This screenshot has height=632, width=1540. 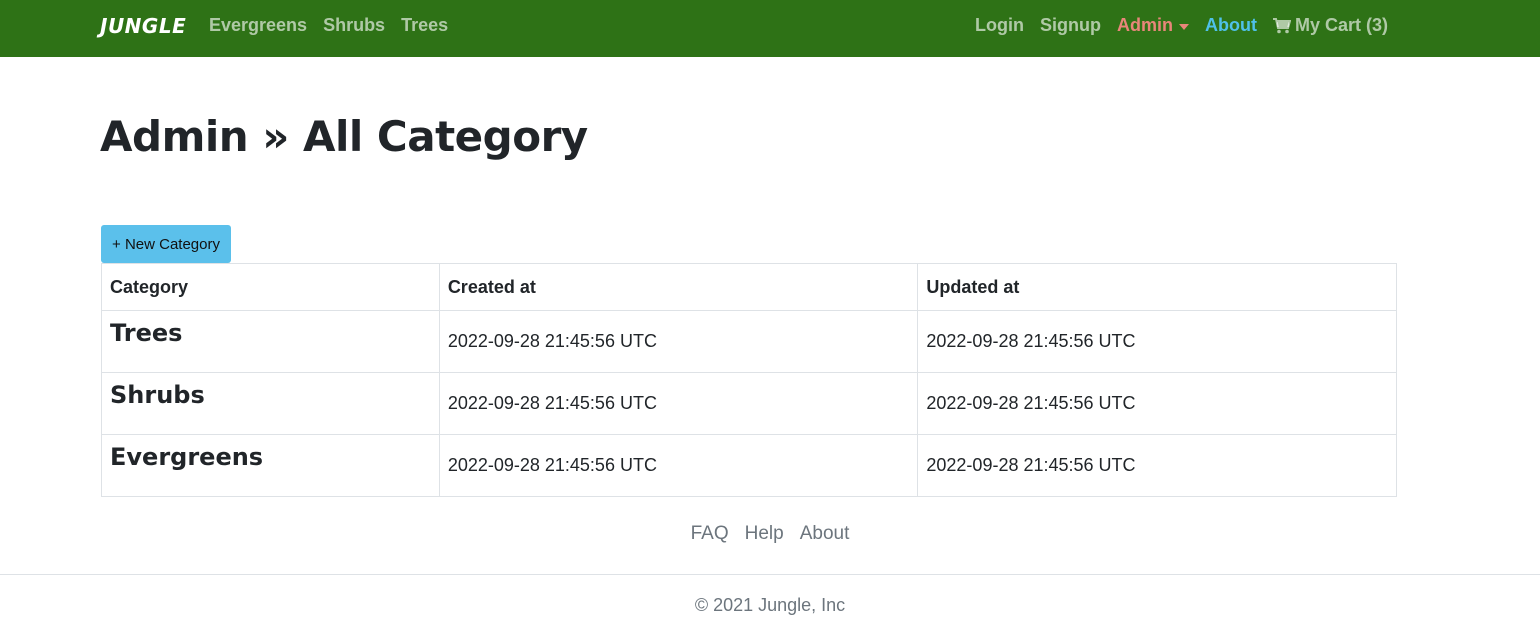 I want to click on nav-right: Login Signup Admin About My Cart (3), so click(x=1181, y=25).